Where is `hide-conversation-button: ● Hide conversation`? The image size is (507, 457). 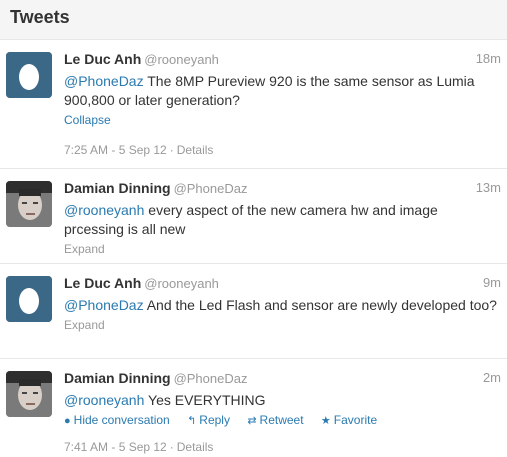
hide-conversation-button: ● Hide conversation is located at coordinates (117, 420).